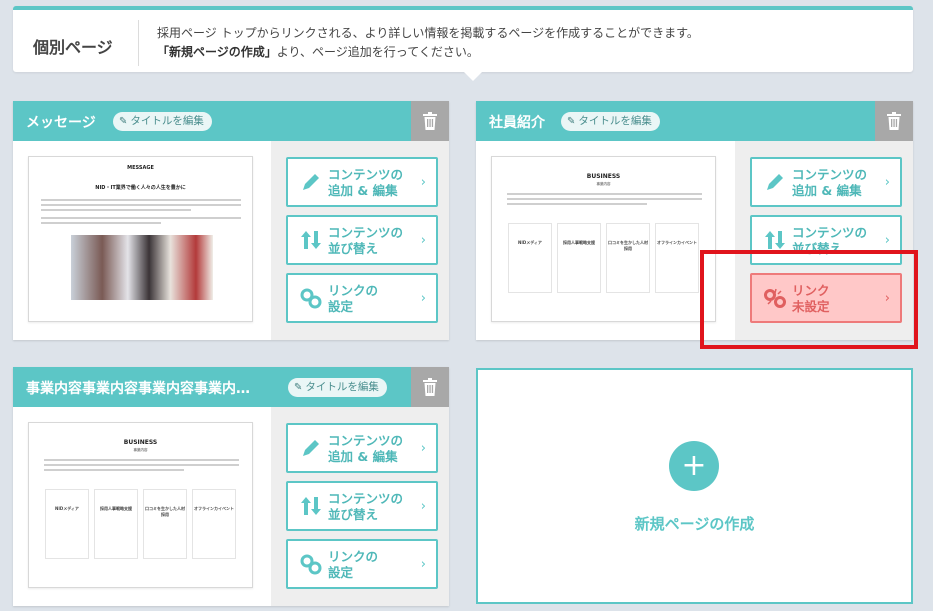 Image resolution: width=933 pixels, height=611 pixels. I want to click on create-new-page-label: 新規ページの作成, so click(694, 524).